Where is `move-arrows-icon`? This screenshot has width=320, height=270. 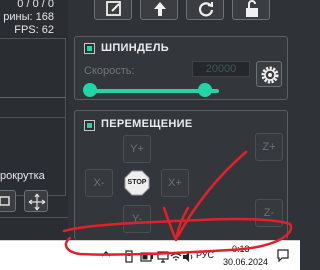
move-arrows-icon is located at coordinates (37, 202).